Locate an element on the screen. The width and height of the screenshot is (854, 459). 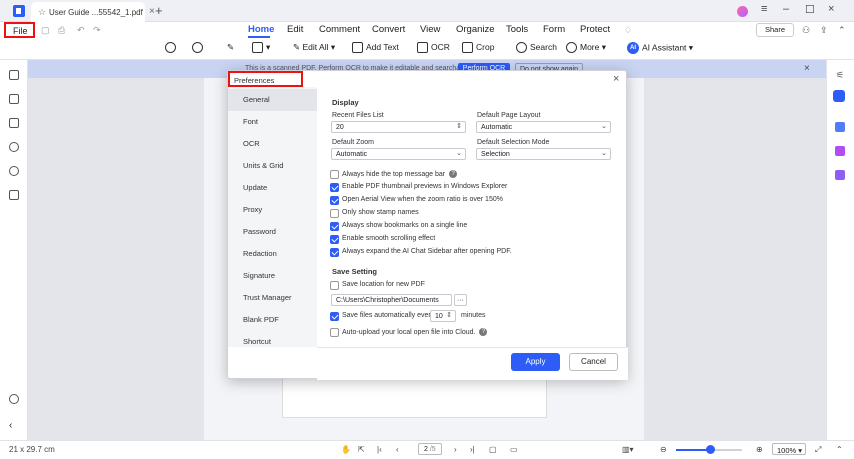
autosave-interval-stepper: 10 ⇕ is located at coordinates (443, 316).